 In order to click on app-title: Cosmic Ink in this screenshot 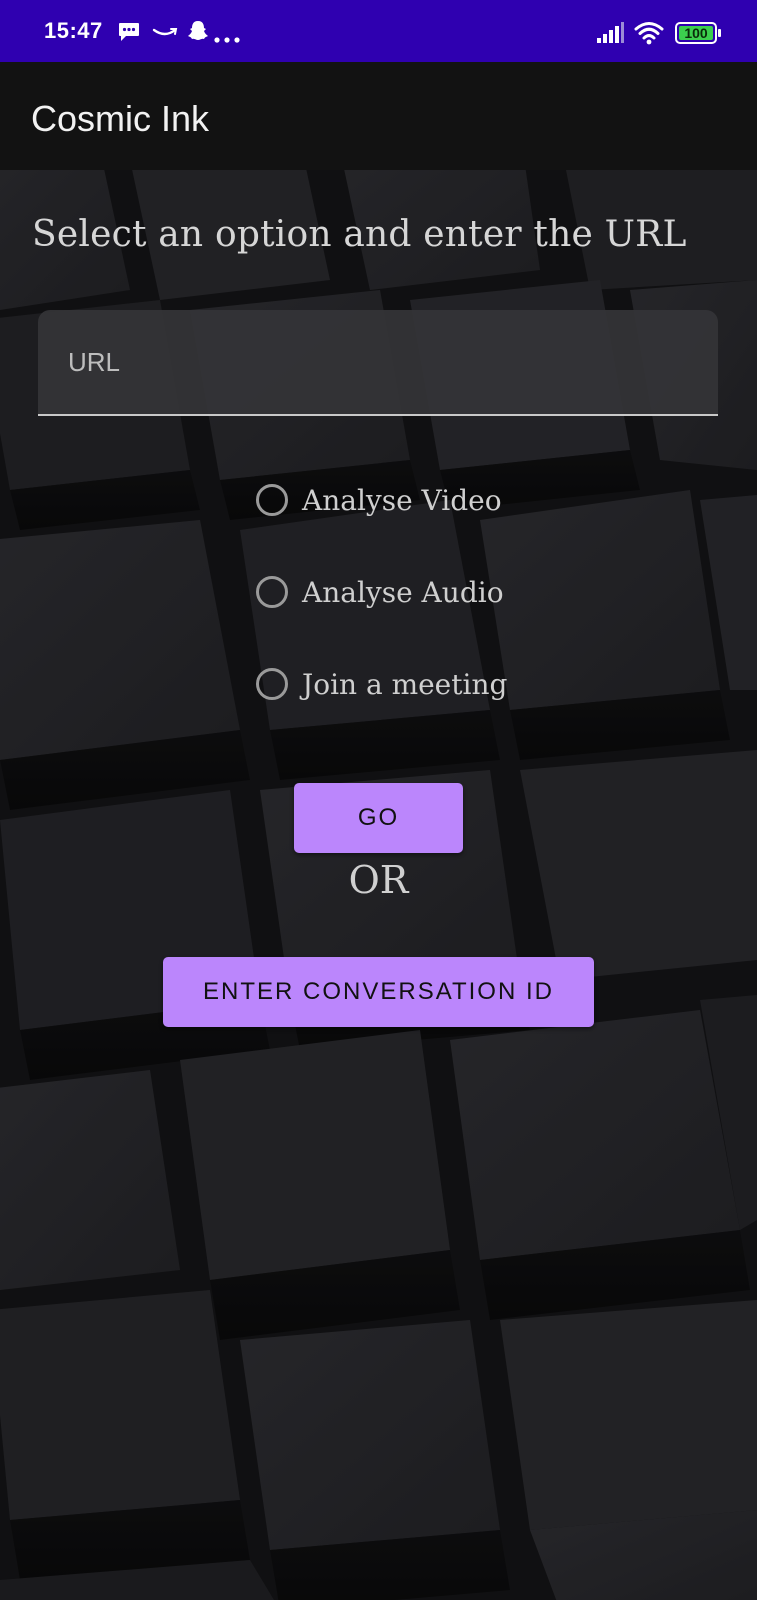, I will do `click(120, 118)`.